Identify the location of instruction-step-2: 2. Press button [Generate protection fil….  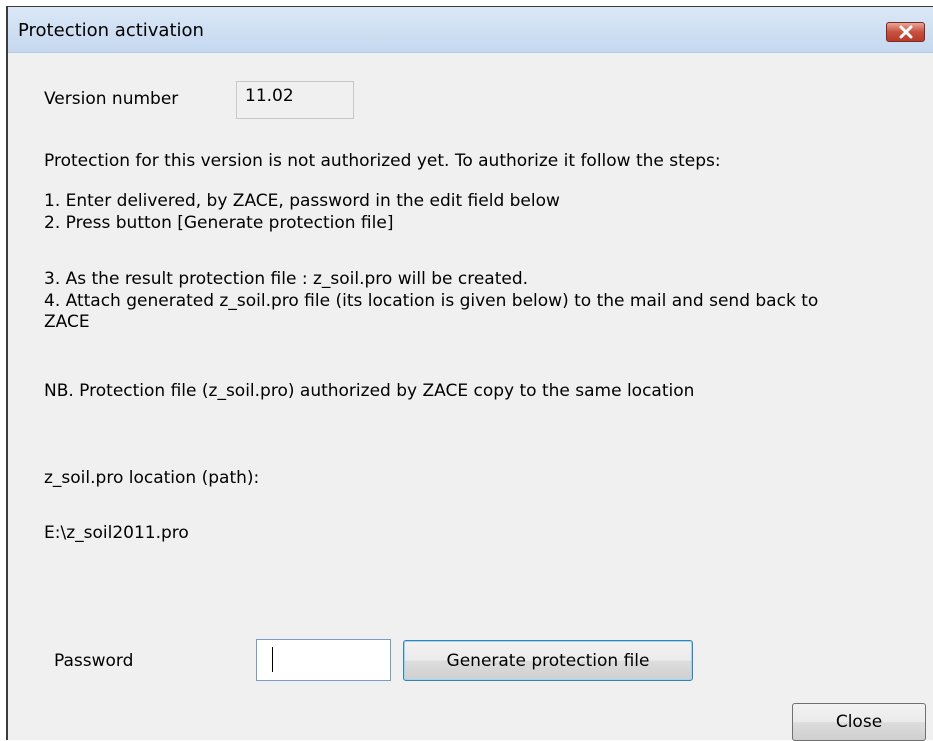
(219, 223).